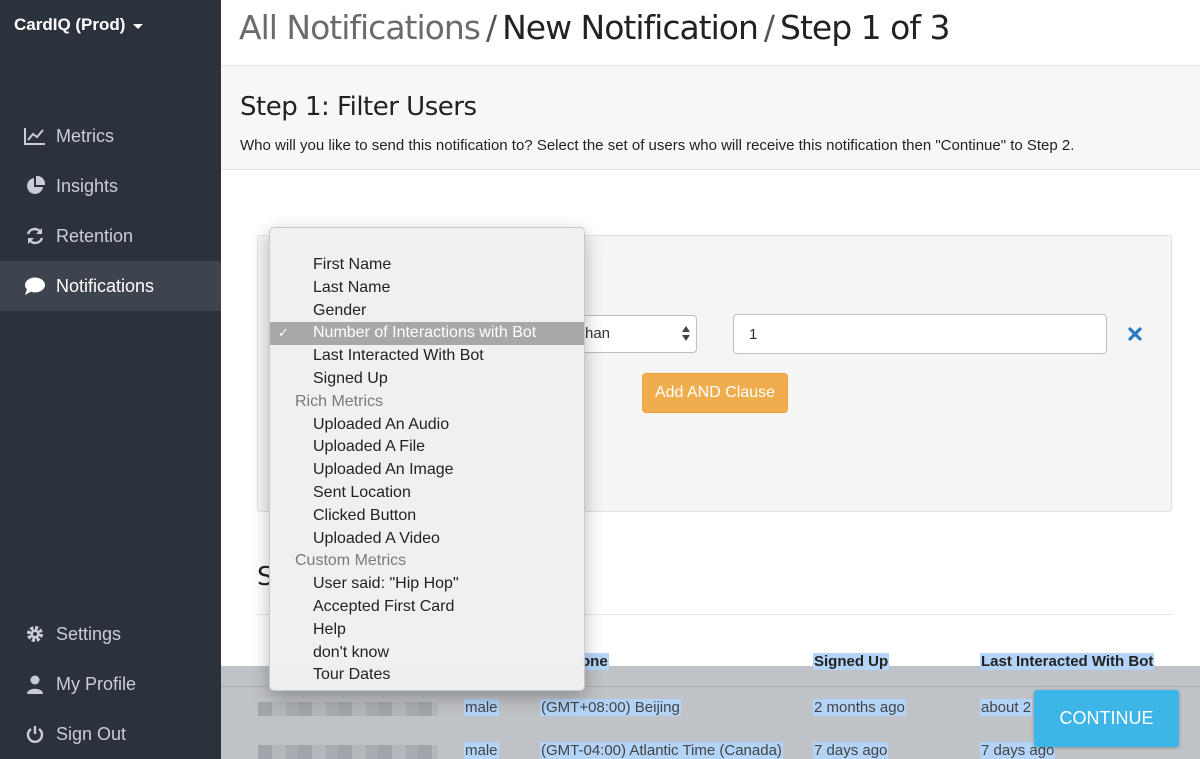 The height and width of the screenshot is (759, 1200). Describe the element at coordinates (686, 334) in the screenshot. I see `select-arrows-icon` at that location.